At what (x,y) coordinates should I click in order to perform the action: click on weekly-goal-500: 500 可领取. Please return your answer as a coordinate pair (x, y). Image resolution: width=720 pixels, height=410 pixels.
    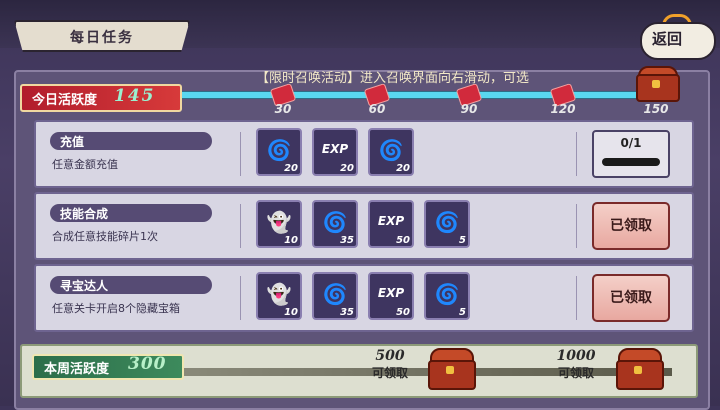
    Looking at the image, I should click on (390, 364).